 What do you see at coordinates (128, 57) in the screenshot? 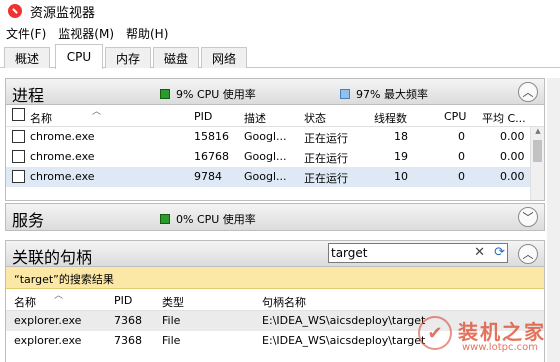
I see `tab-memory: 内存` at bounding box center [128, 57].